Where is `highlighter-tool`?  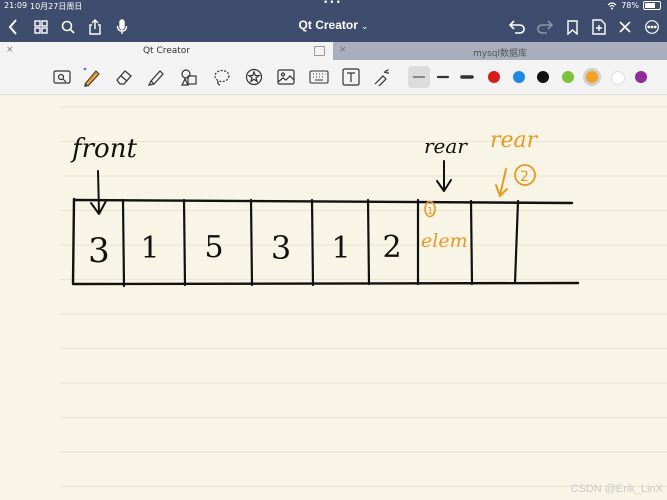
highlighter-tool is located at coordinates (156, 77).